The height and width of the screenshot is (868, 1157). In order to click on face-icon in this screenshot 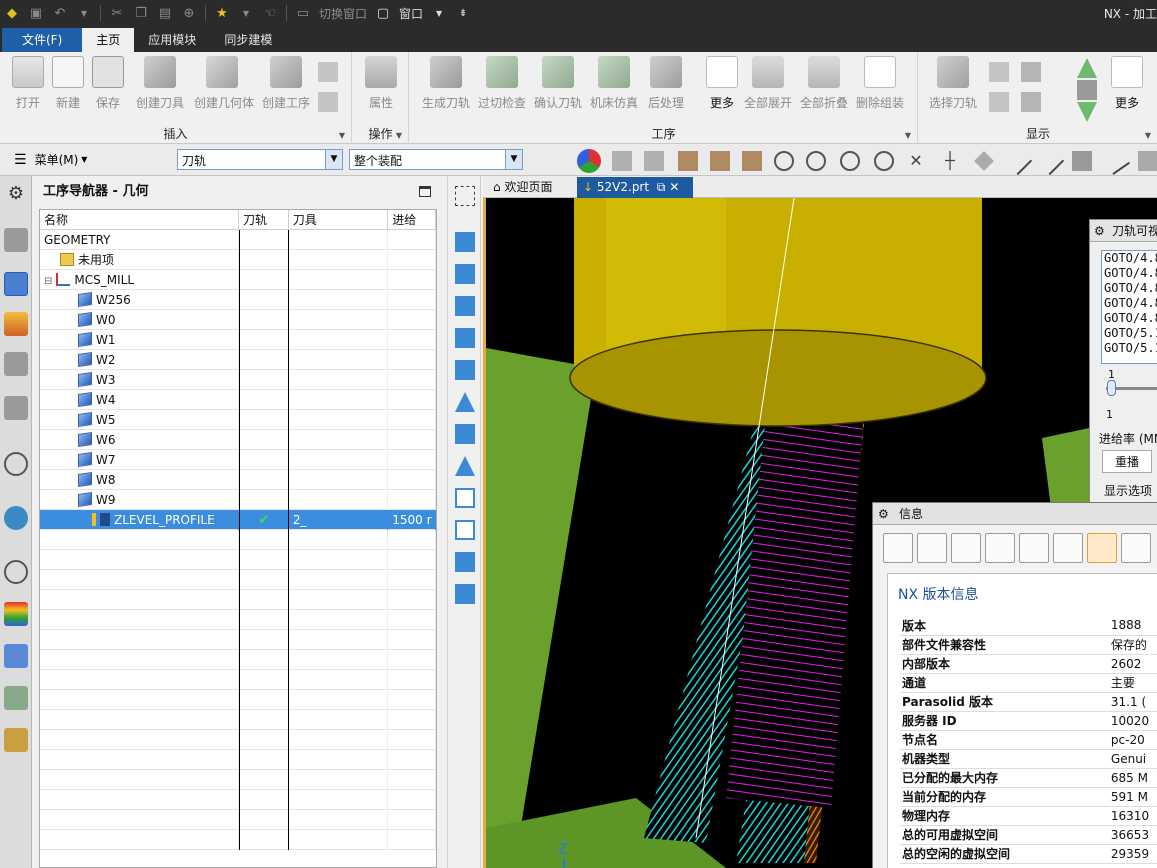, I will do `click(720, 161)`.